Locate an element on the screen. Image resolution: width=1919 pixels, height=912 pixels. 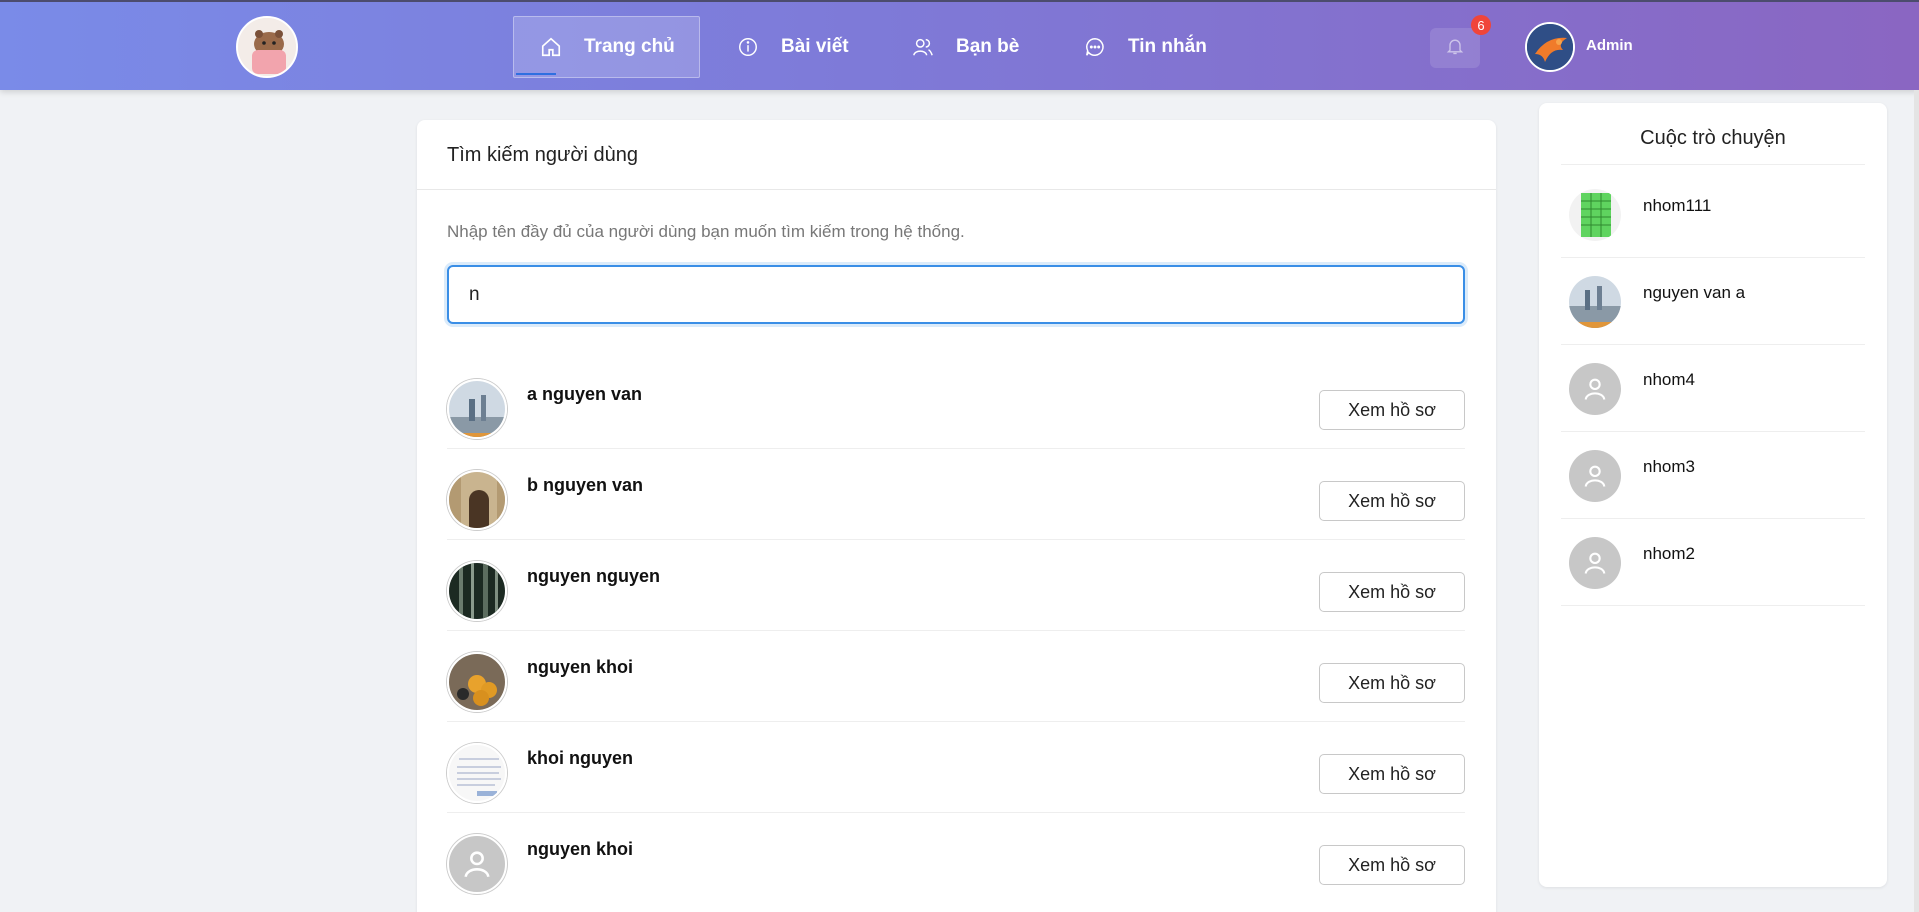
home-icon is located at coordinates (551, 47).